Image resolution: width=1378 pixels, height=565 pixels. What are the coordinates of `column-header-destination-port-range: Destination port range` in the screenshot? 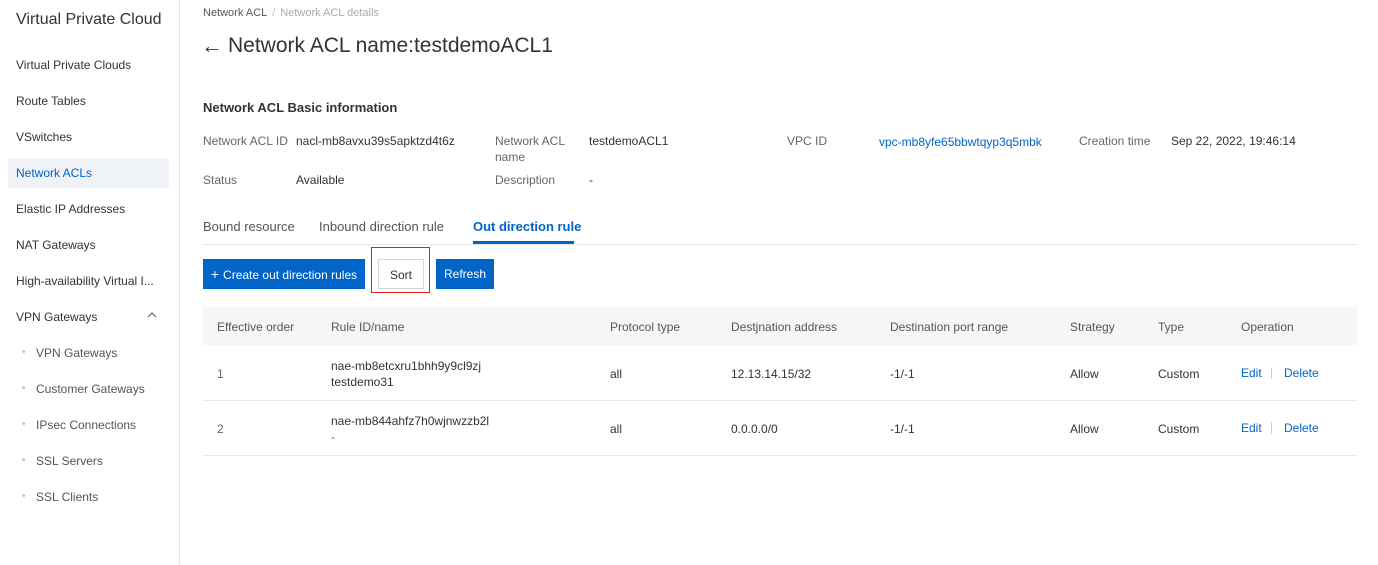 It's located at (949, 327).